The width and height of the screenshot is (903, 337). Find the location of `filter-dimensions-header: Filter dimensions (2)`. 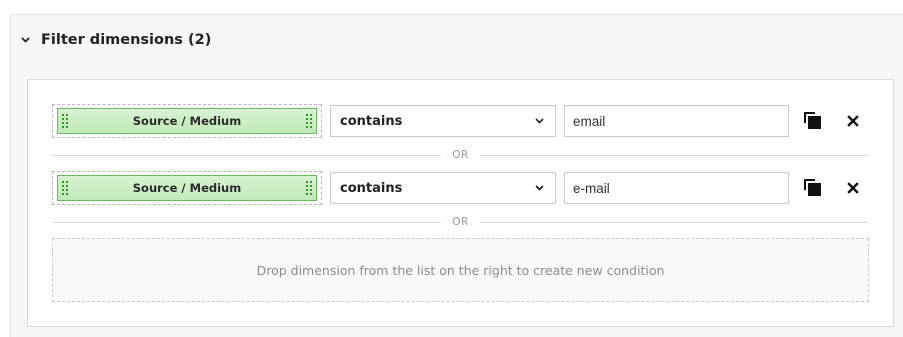

filter-dimensions-header: Filter dimensions (2) is located at coordinates (115, 40).